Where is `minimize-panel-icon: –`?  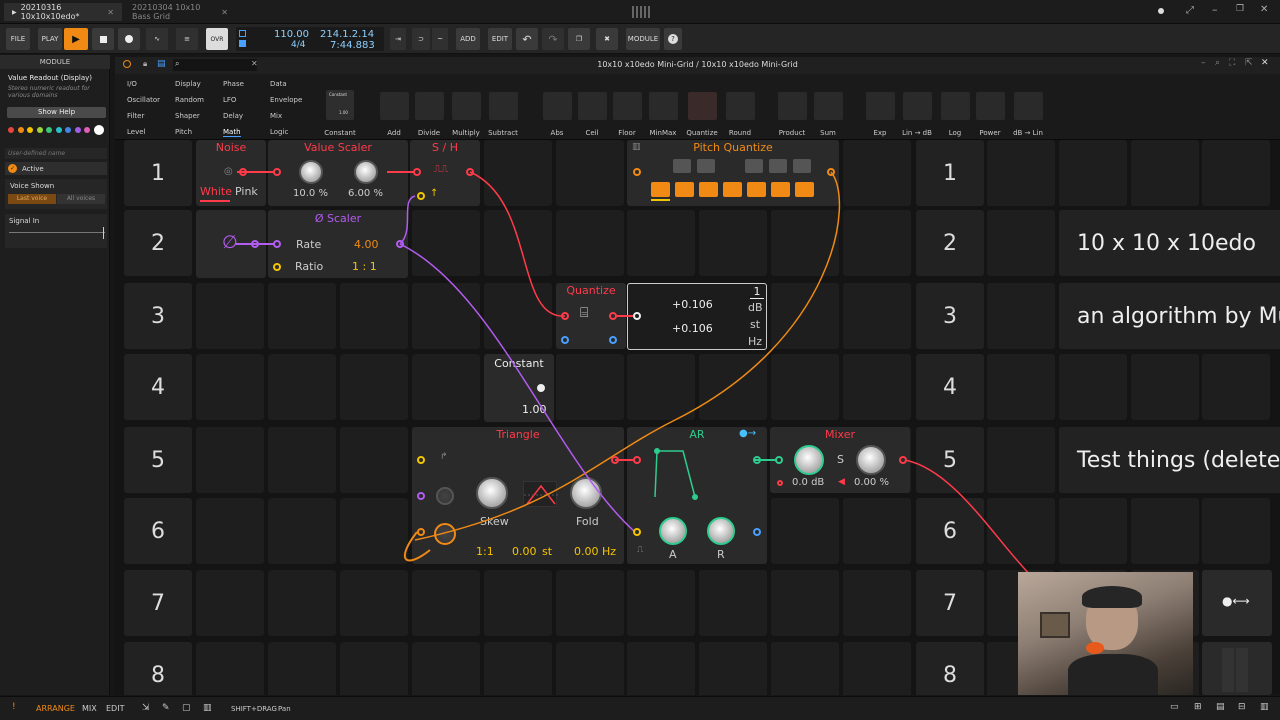
minimize-panel-icon: – is located at coordinates (1203, 63).